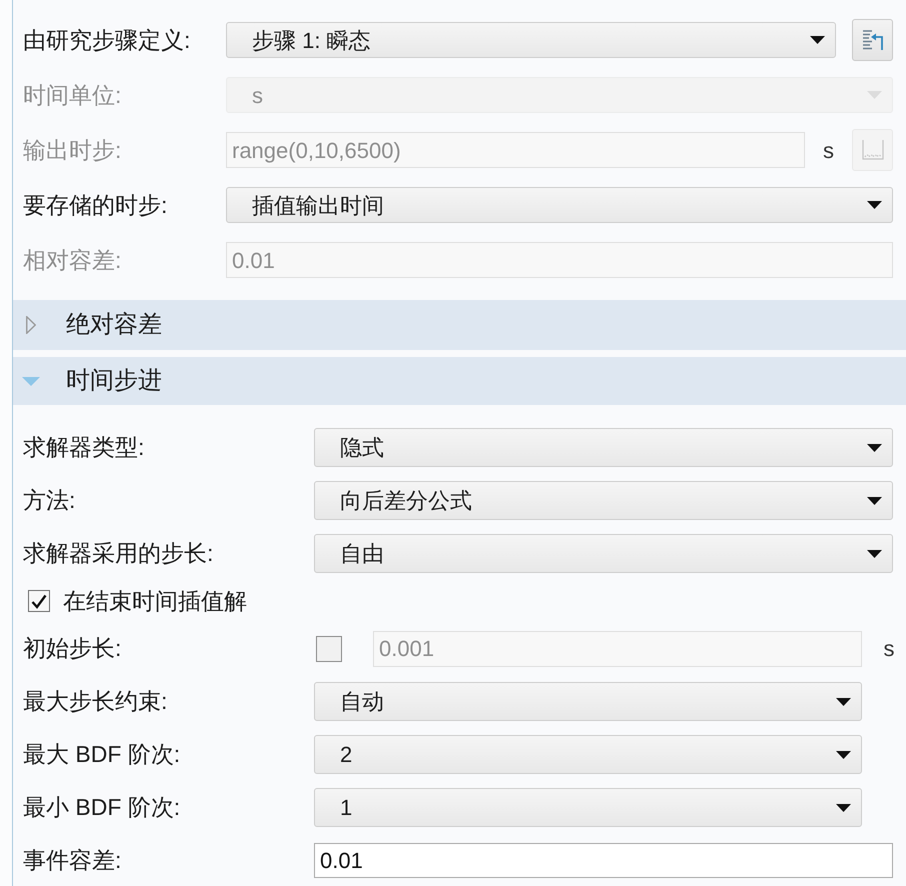 The image size is (906, 886). Describe the element at coordinates (459, 325) in the screenshot. I see `section-header: 绝对容差` at that location.